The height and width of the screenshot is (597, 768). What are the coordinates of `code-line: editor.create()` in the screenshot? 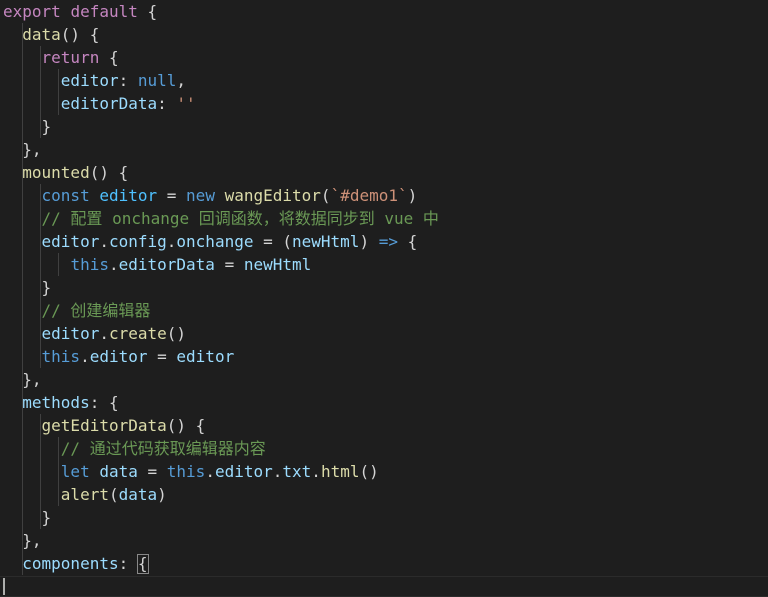 It's located at (95, 333).